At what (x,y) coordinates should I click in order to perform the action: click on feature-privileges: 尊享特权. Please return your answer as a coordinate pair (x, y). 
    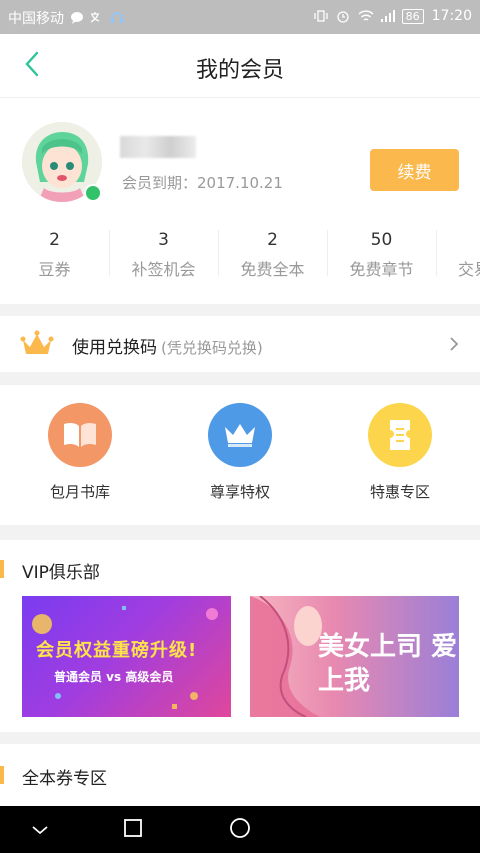
    Looking at the image, I should click on (240, 455).